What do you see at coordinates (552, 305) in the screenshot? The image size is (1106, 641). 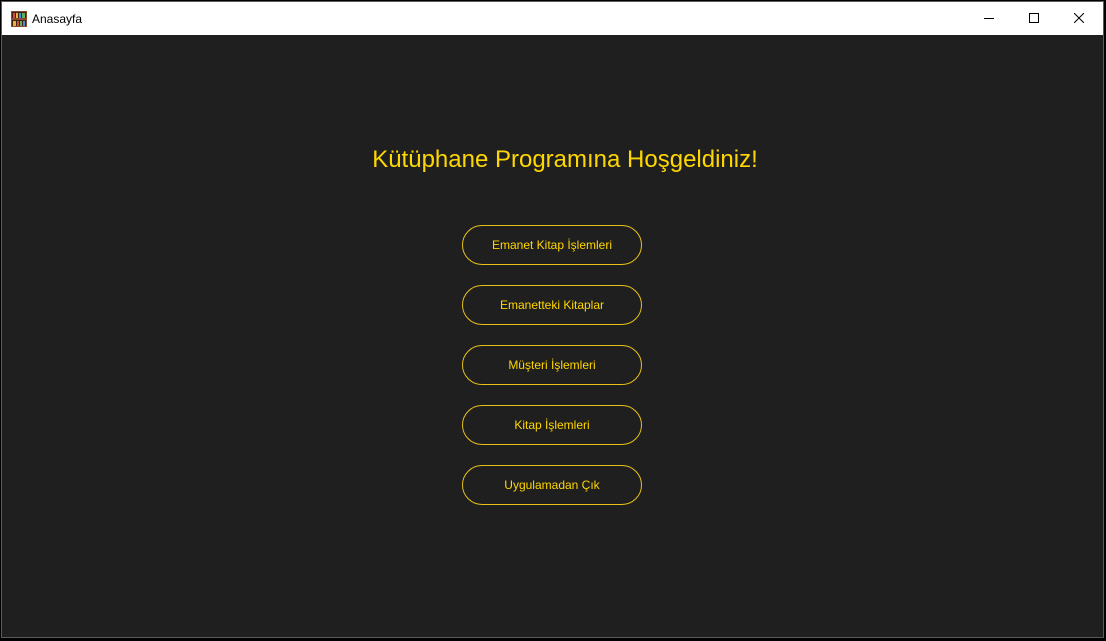 I see `loaned-books-button: Emanetteki Kitaplar` at bounding box center [552, 305].